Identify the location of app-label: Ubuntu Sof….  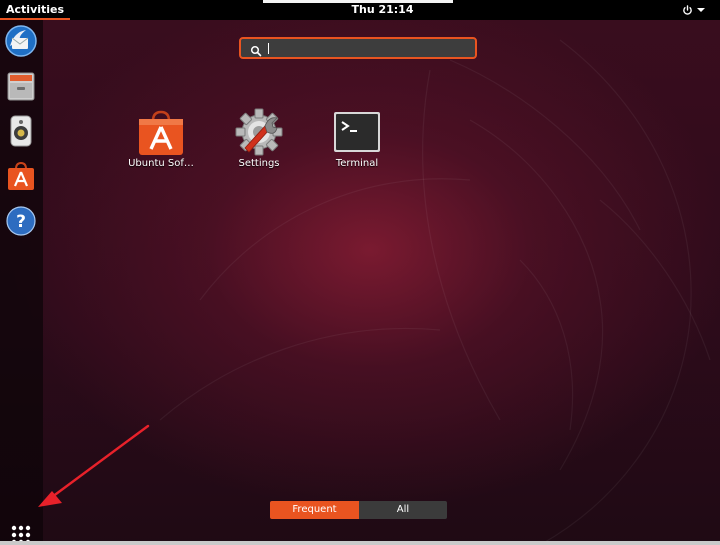
(161, 163).